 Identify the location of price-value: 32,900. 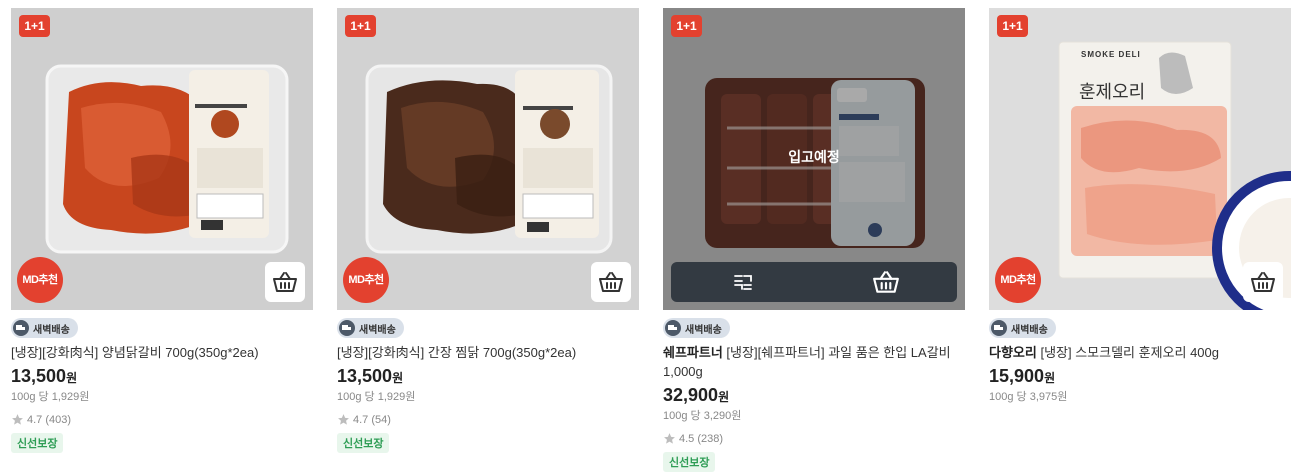
(691, 395).